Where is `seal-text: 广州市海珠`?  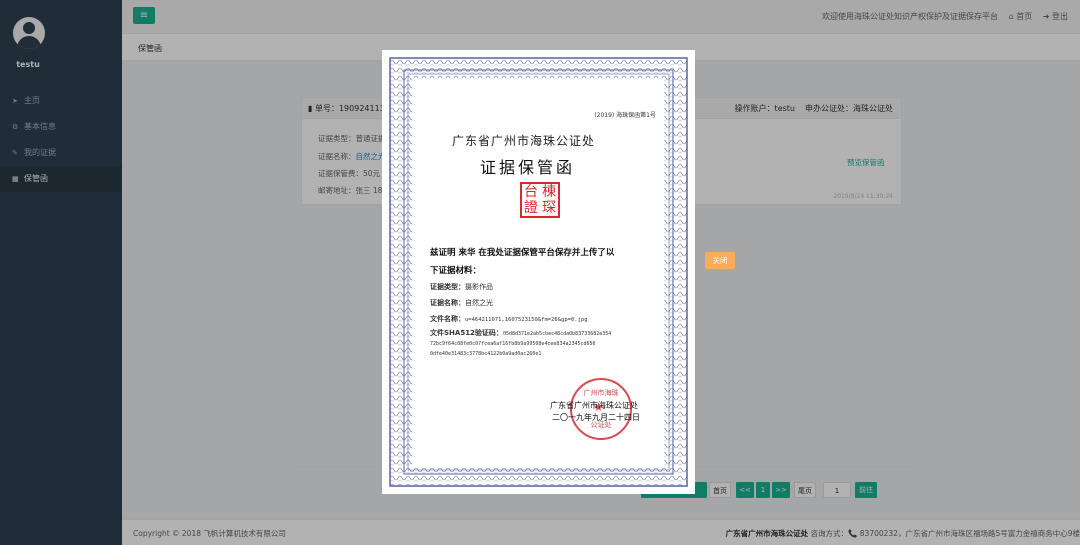
seal-text: 广州市海珠 is located at coordinates (601, 393).